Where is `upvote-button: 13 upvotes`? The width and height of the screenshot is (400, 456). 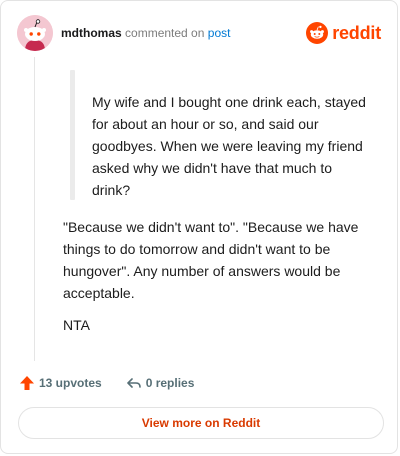 upvote-button: 13 upvotes is located at coordinates (60, 383).